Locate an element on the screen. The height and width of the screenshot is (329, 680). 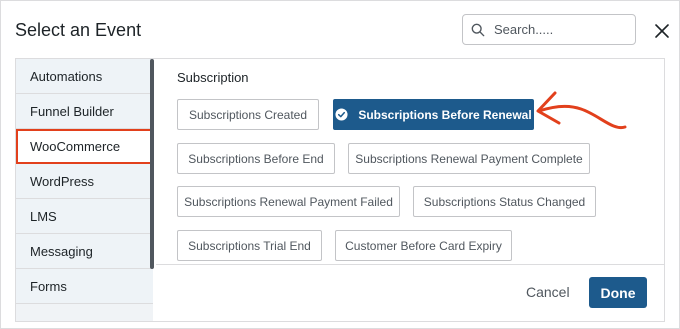
section-title: Subscription is located at coordinates (213, 77).